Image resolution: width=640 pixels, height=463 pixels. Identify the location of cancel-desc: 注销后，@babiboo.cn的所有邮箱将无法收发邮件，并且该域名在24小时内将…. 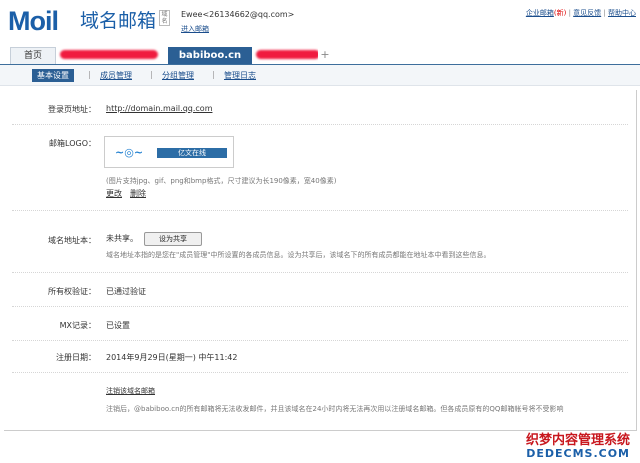
(335, 409).